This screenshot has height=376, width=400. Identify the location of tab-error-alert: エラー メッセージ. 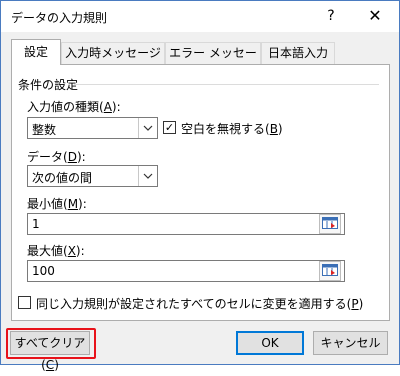
(213, 61).